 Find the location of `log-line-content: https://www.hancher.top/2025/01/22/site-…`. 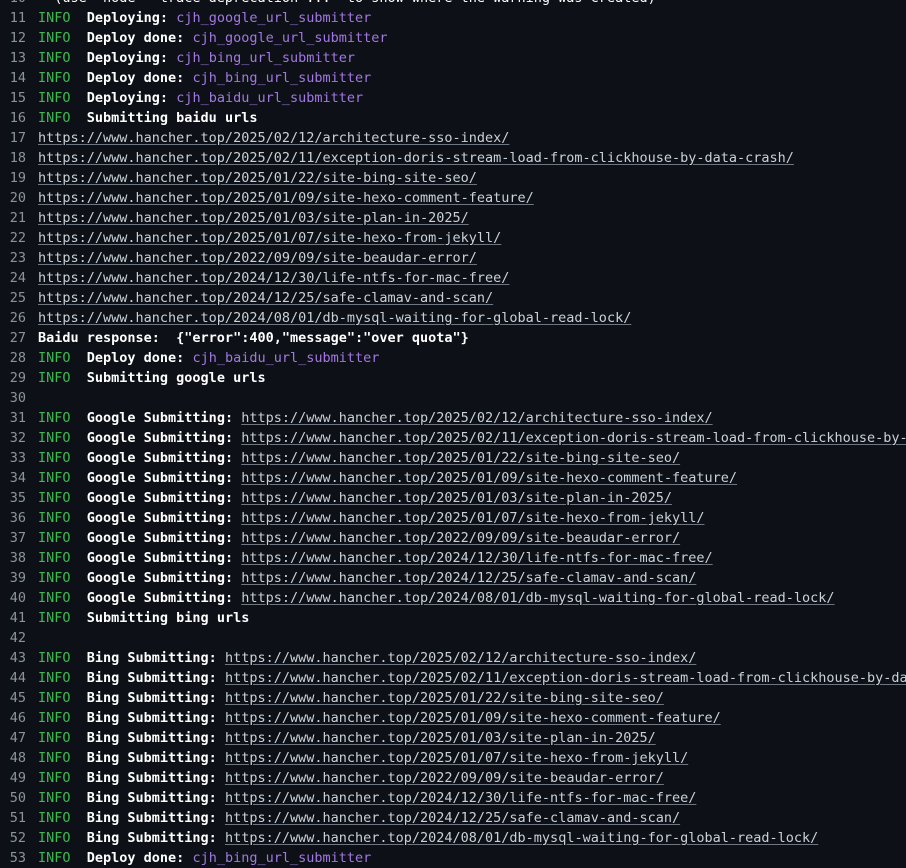

log-line-content: https://www.hancher.top/2025/01/22/site-… is located at coordinates (472, 178).